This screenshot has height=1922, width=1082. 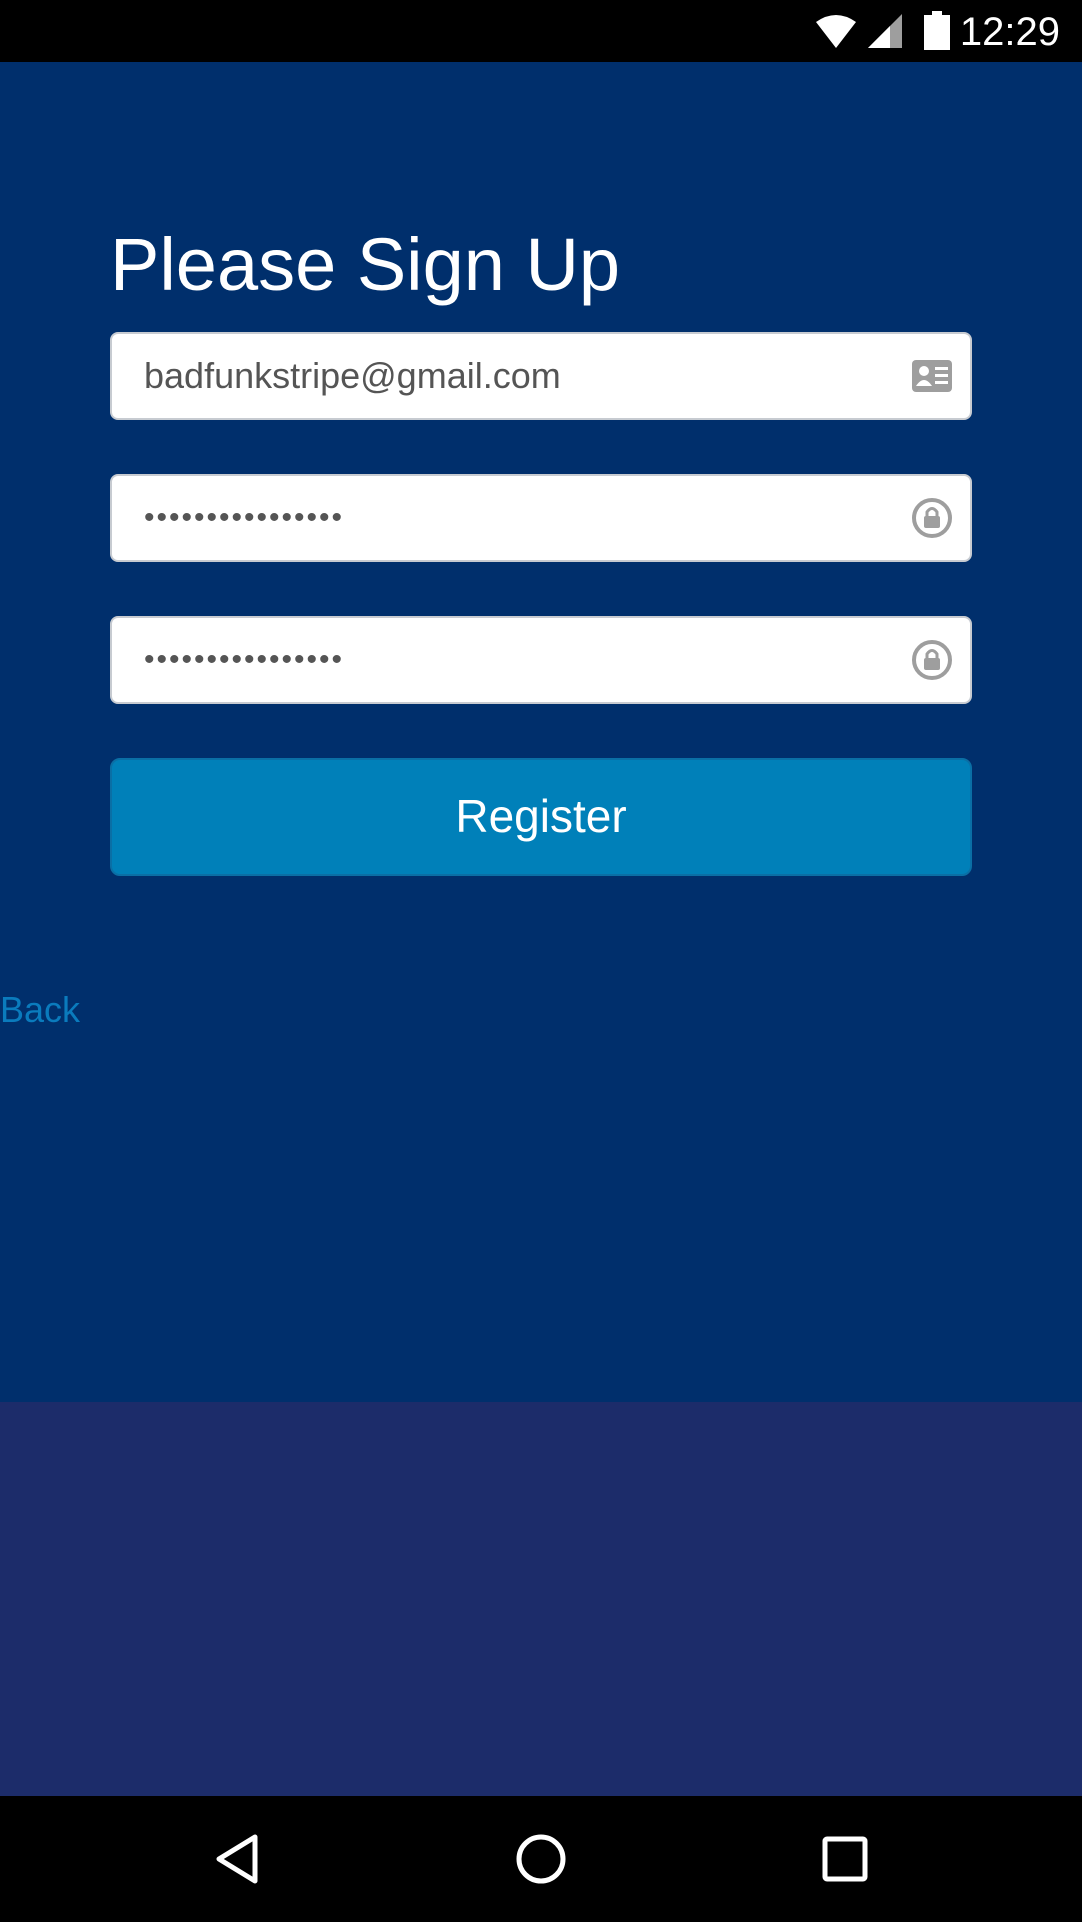 I want to click on status-bar: 12:29, so click(x=541, y=31).